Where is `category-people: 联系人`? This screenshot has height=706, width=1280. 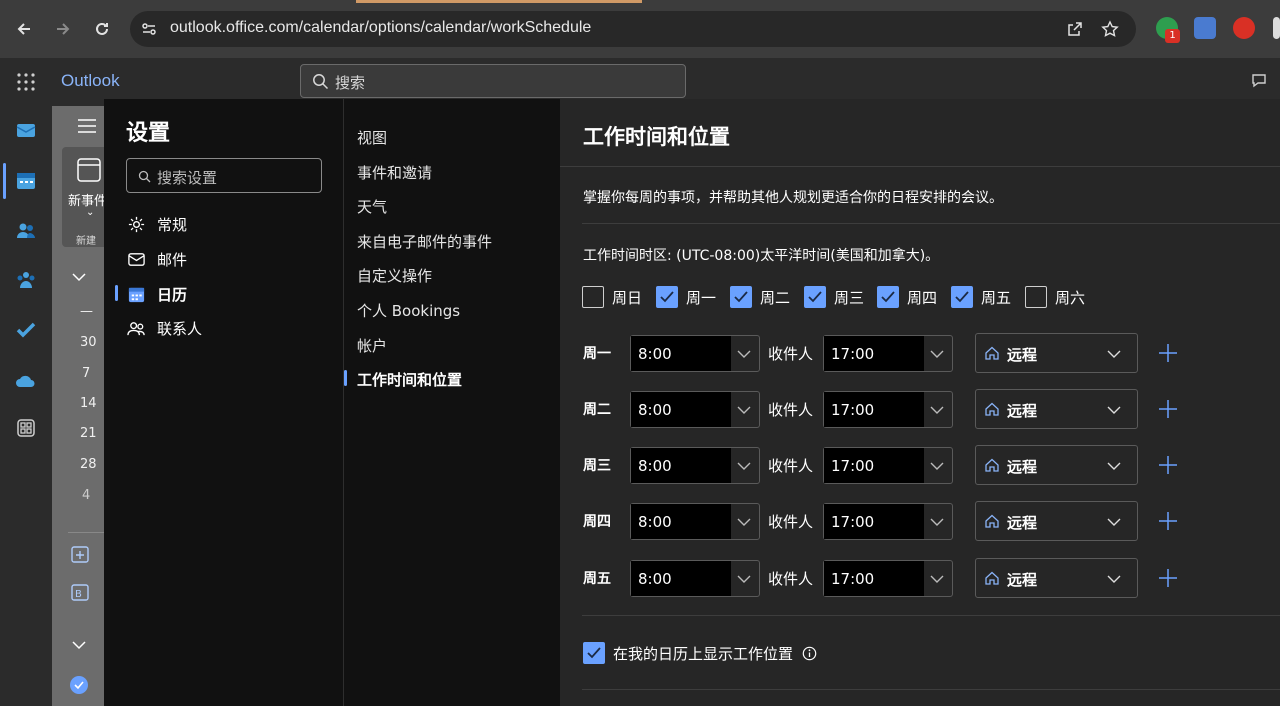 category-people: 联系人 is located at coordinates (226, 328).